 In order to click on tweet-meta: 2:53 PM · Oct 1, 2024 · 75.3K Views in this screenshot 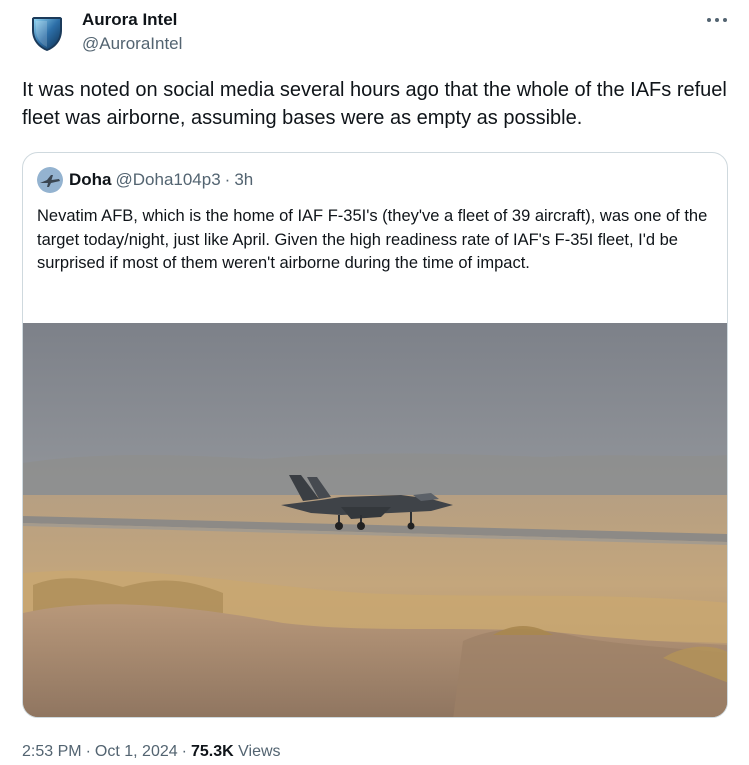, I will do `click(151, 752)`.